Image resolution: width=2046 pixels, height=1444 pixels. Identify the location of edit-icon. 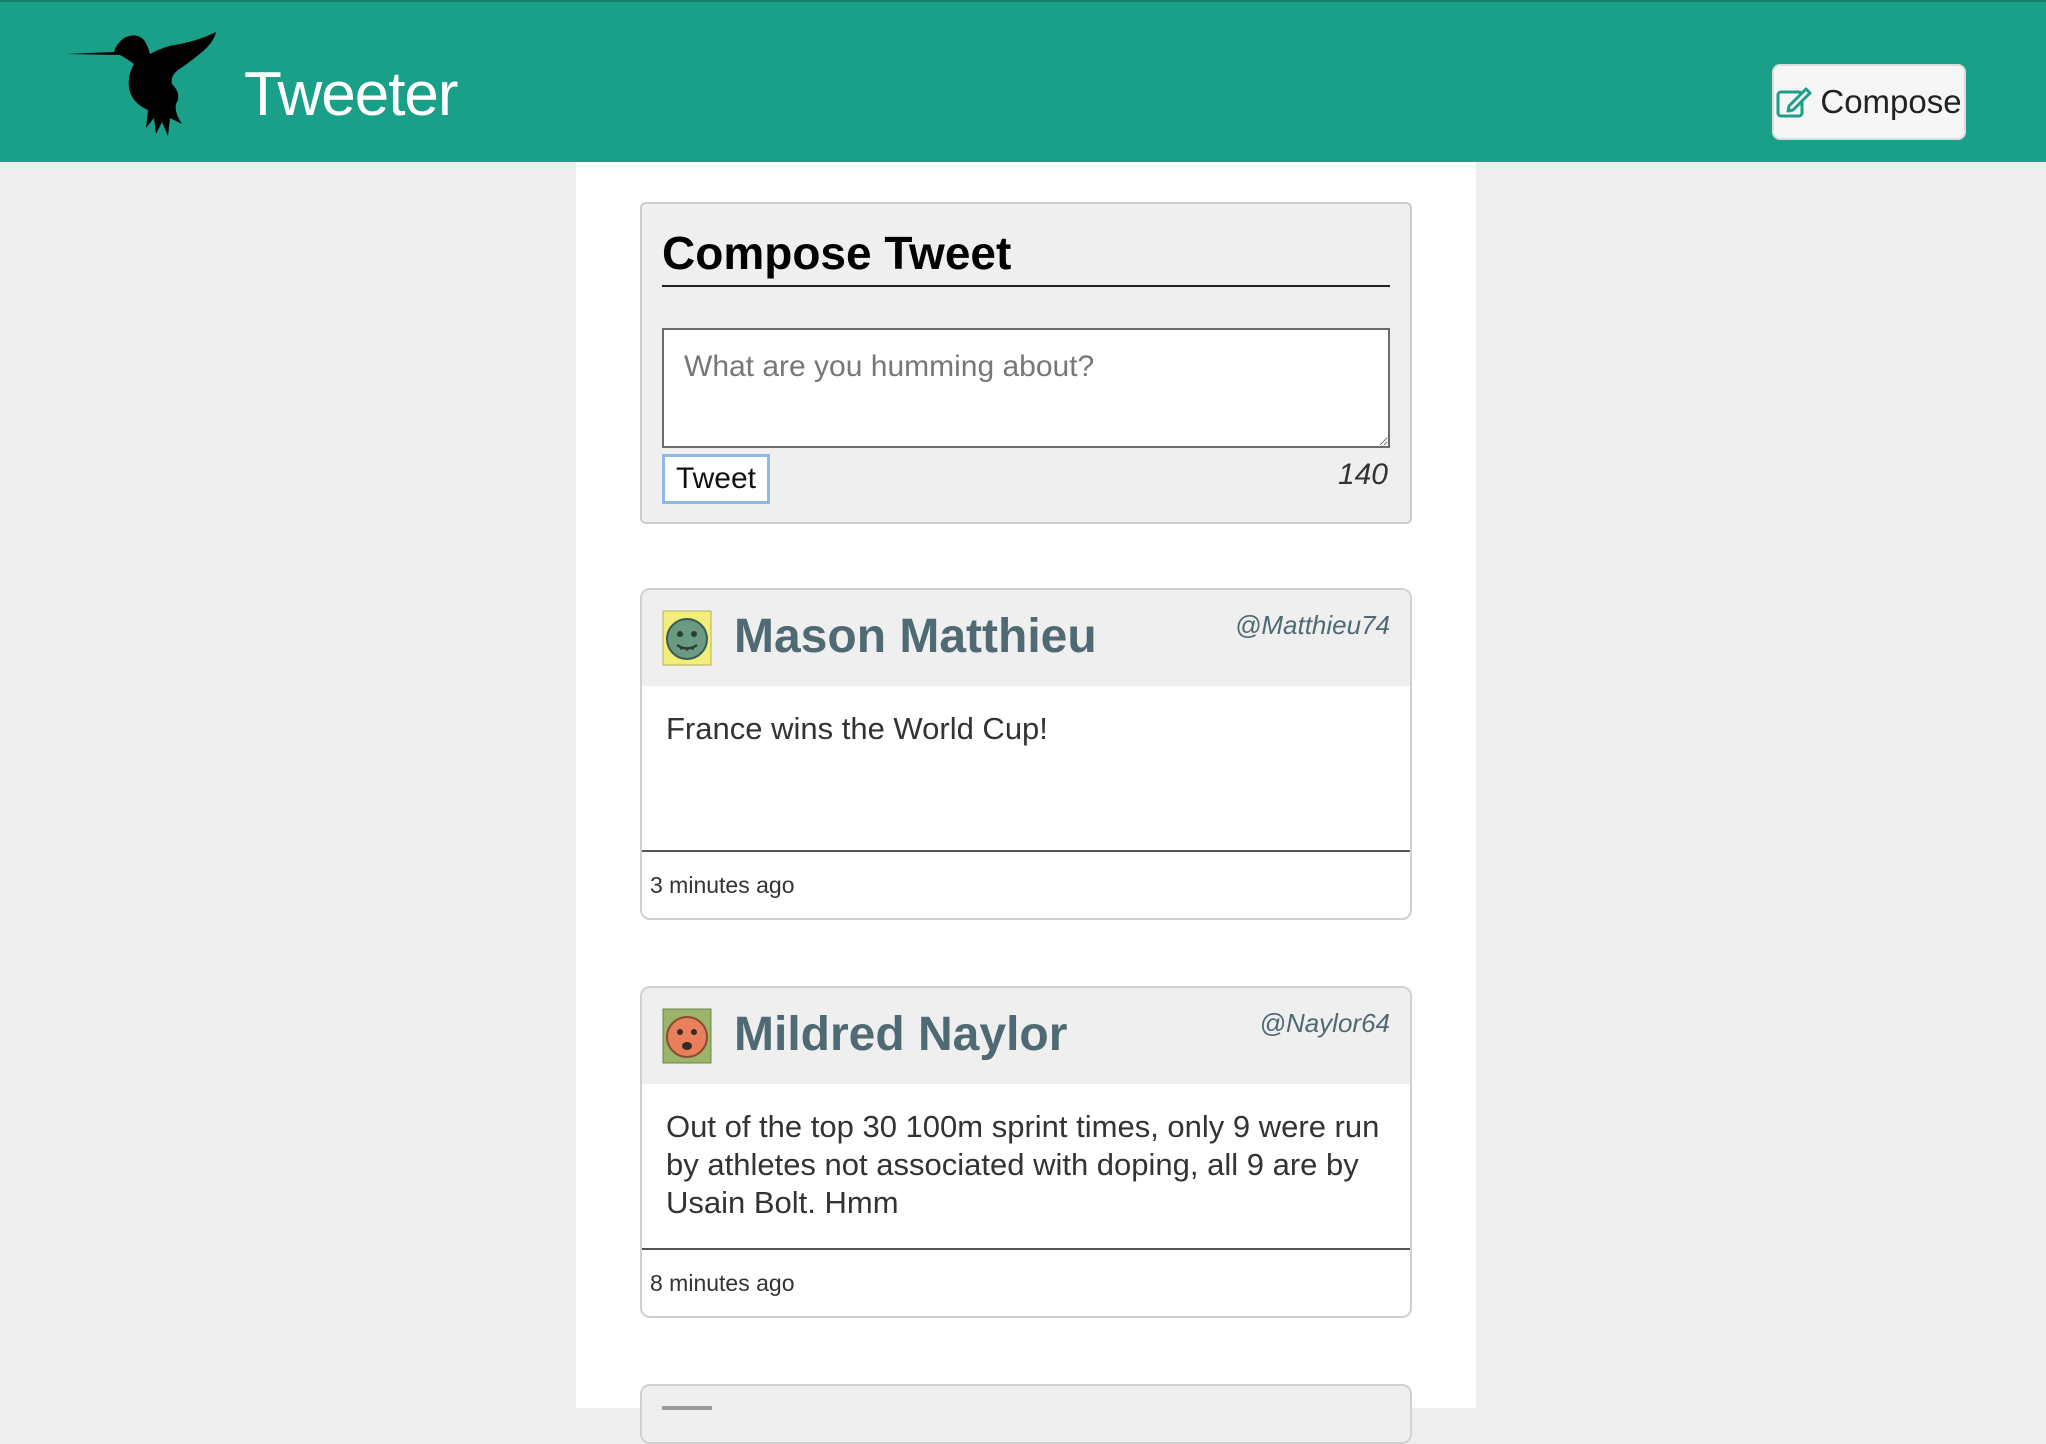
(1794, 102).